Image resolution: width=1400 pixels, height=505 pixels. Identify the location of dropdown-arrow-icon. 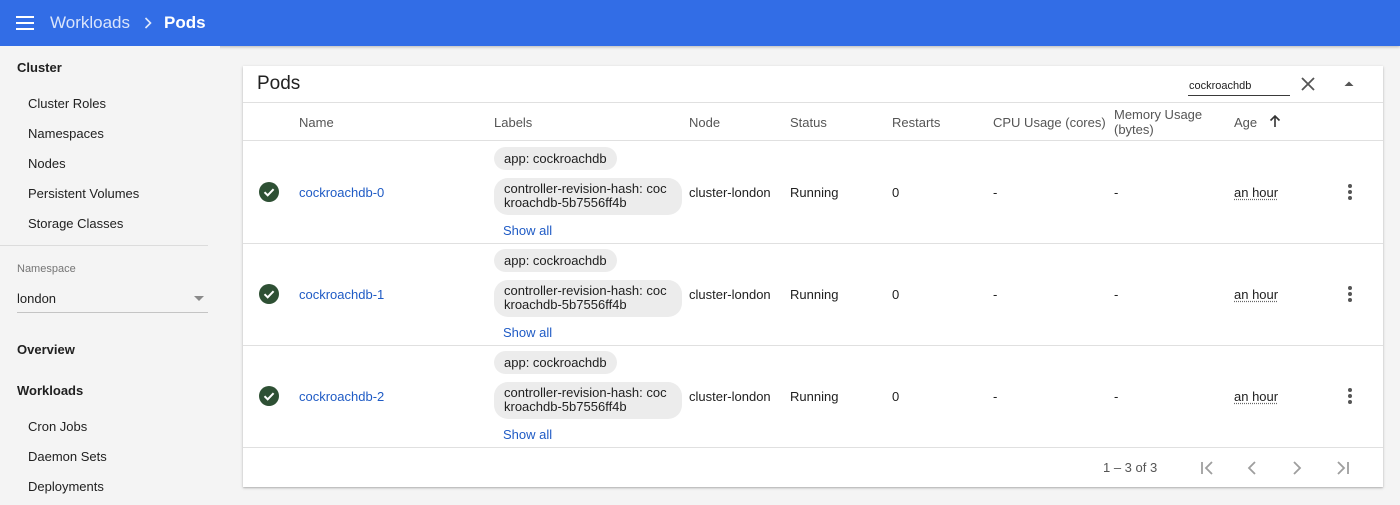
(199, 298).